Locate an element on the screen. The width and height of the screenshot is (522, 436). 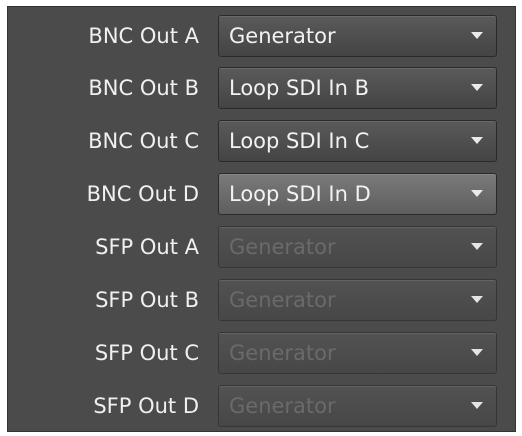
output-source-dropdown: Loop SDI In C is located at coordinates (357, 141).